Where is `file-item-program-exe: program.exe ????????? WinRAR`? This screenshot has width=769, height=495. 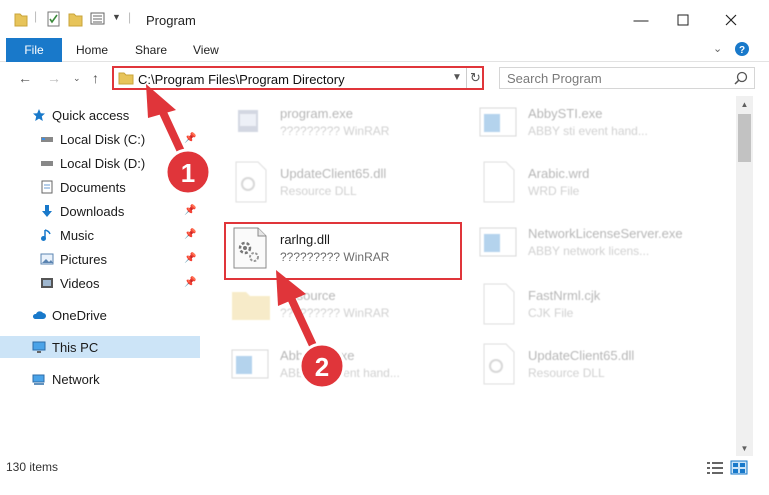
file-item-program-exe: program.exe ????????? WinRAR is located at coordinates (350, 122).